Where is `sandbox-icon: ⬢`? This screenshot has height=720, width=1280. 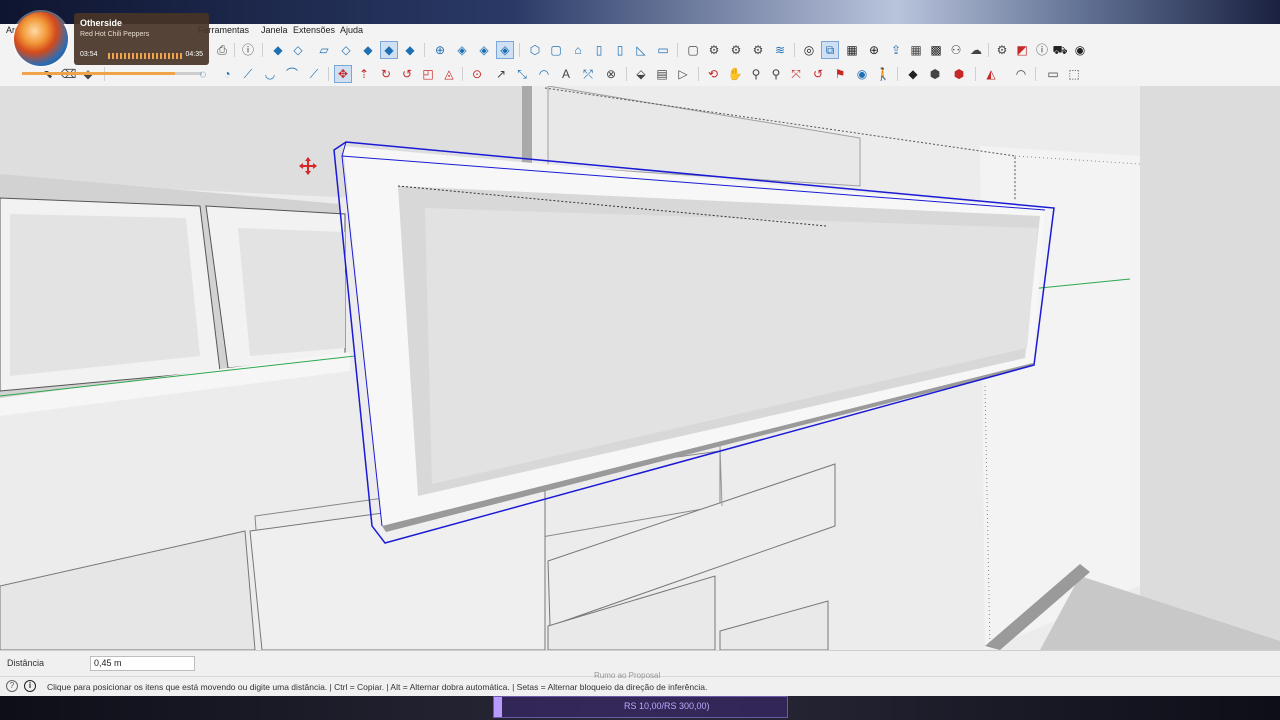
sandbox-icon: ⬢ is located at coordinates (935, 74).